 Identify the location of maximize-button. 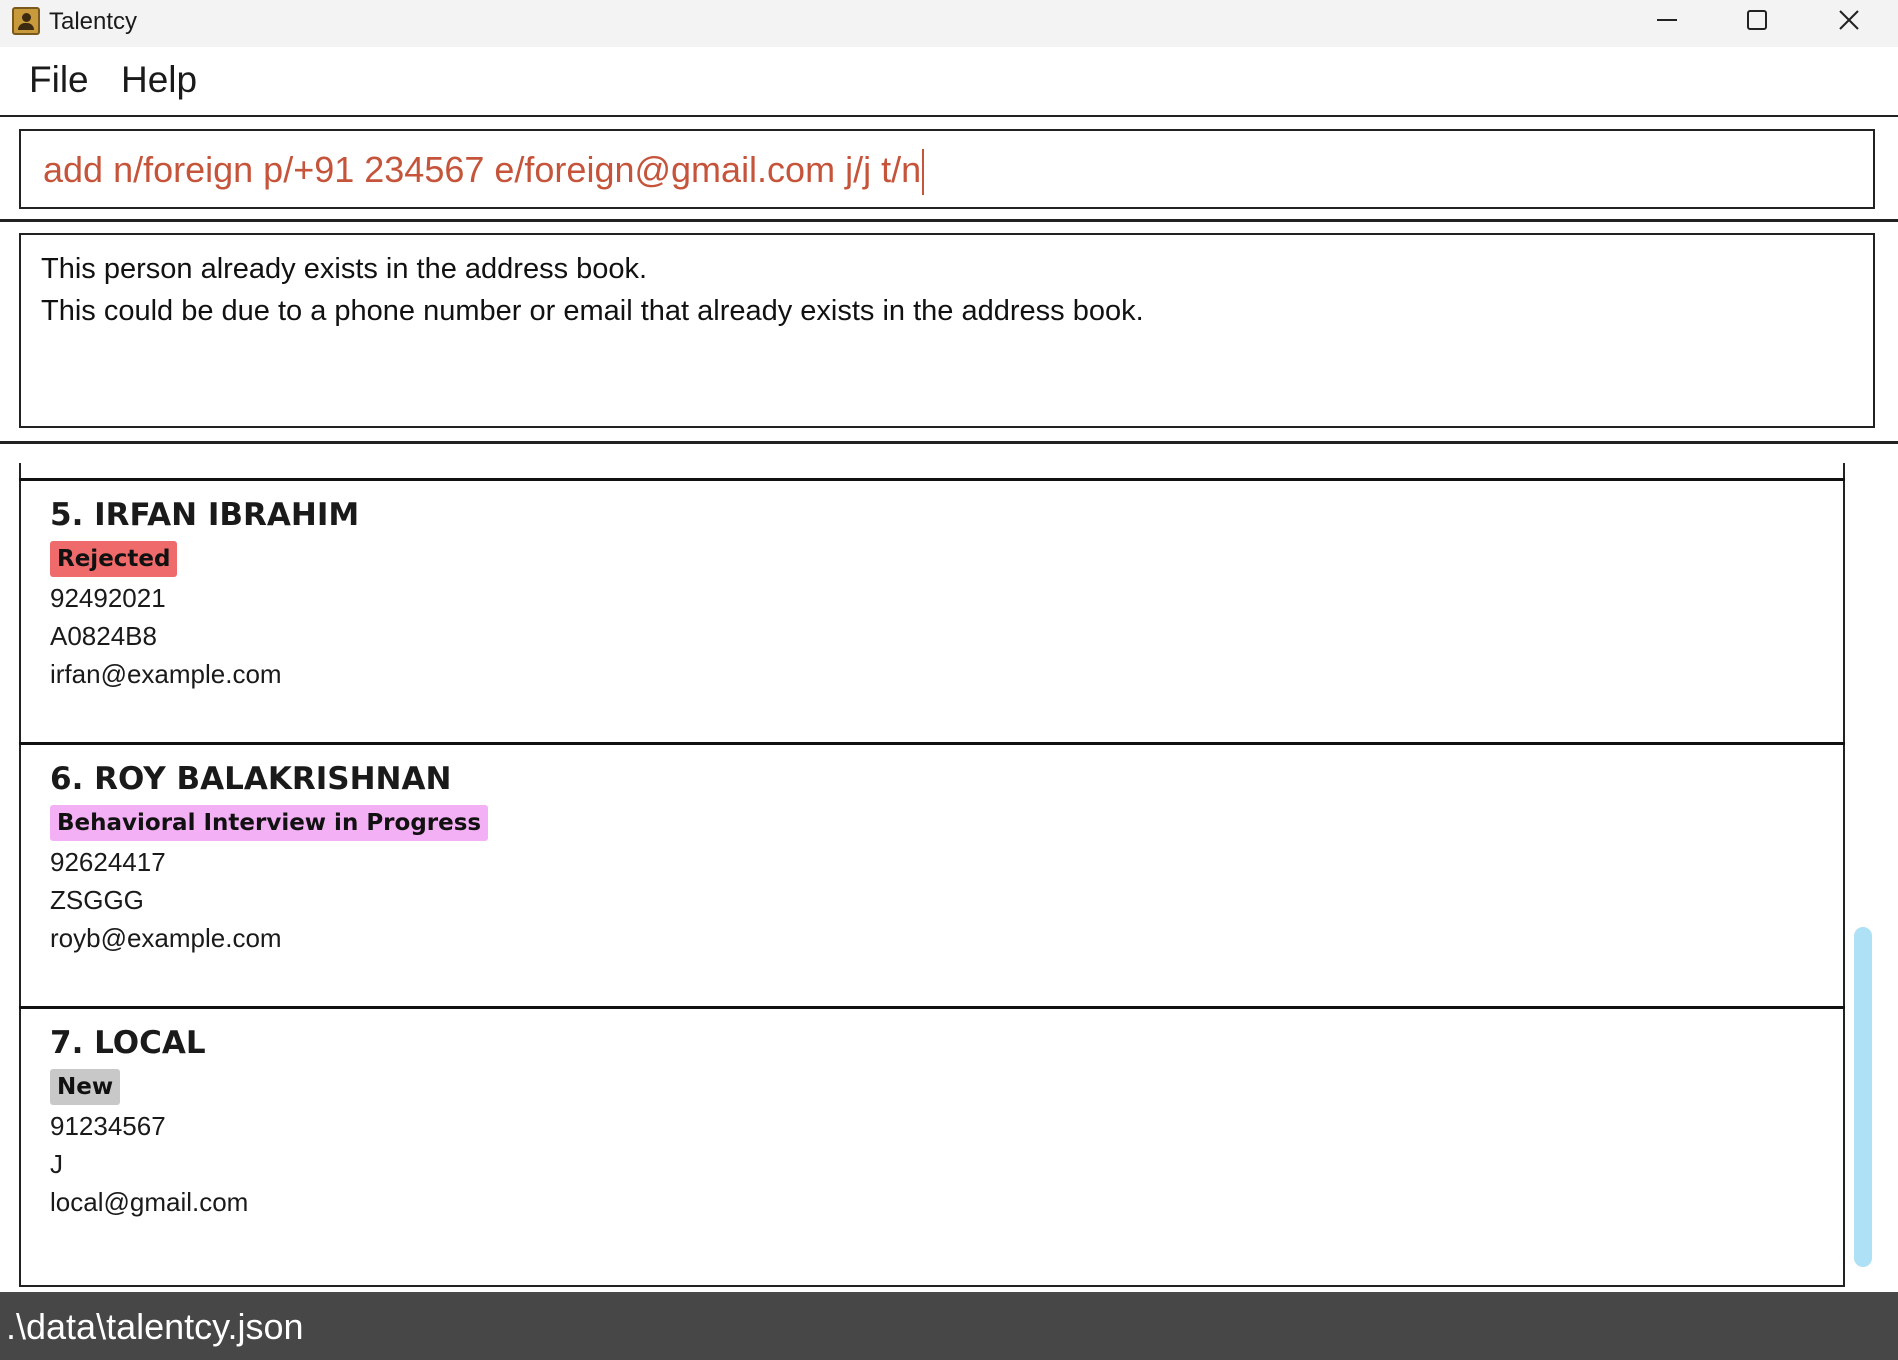
(1757, 20).